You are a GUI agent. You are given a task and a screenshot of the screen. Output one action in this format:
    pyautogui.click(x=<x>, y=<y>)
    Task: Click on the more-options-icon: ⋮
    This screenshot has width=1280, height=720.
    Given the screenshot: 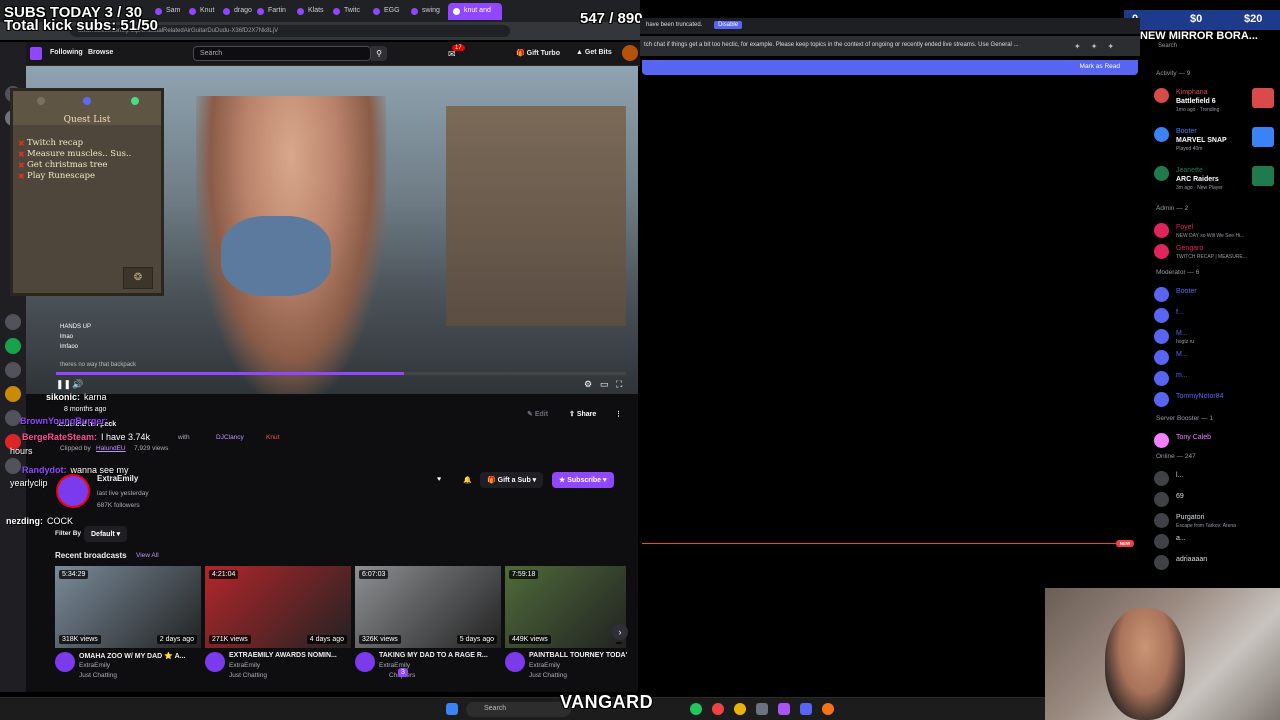 What is the action you would take?
    pyautogui.click(x=618, y=414)
    